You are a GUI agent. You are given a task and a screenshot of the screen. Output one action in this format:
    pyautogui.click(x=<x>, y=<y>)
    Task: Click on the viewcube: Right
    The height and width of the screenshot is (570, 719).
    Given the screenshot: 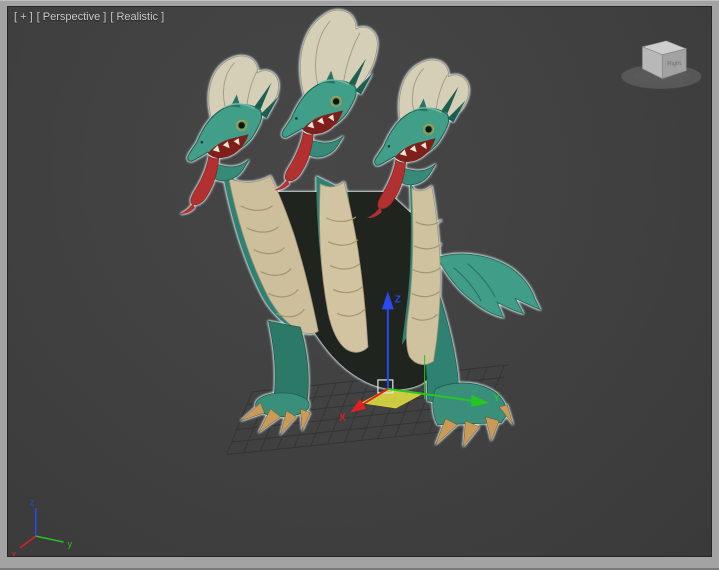 What is the action you would take?
    pyautogui.click(x=661, y=65)
    